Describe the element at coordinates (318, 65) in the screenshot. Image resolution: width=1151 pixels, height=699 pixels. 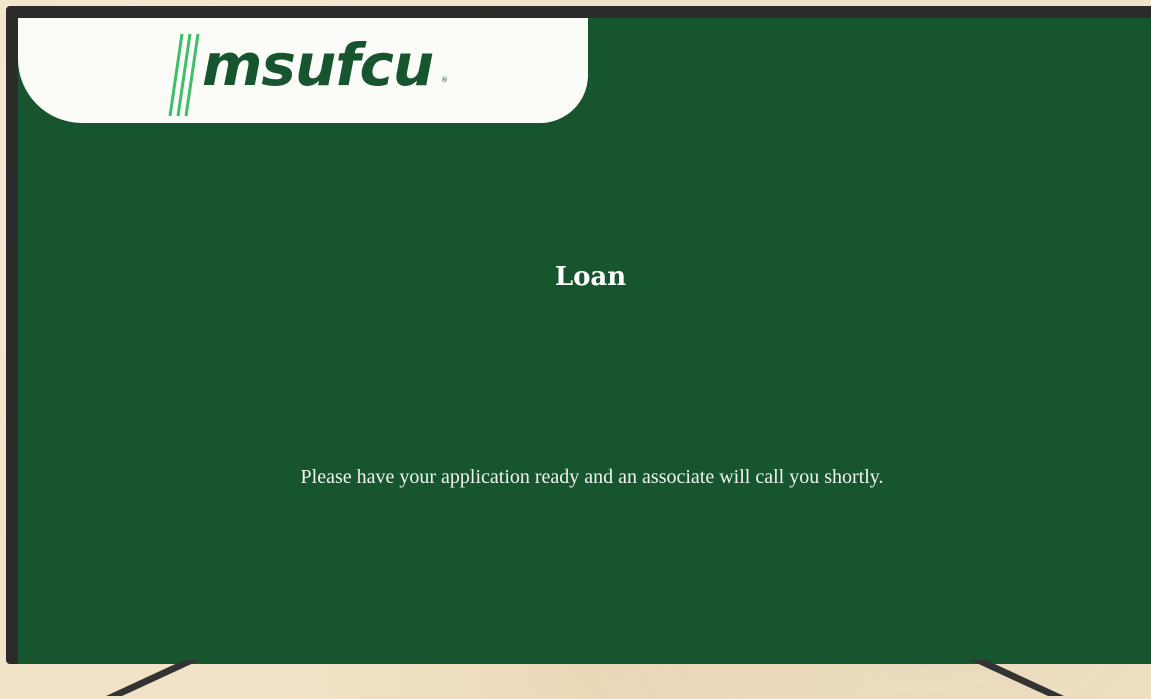
I see `msufcu-logo: msufcu` at that location.